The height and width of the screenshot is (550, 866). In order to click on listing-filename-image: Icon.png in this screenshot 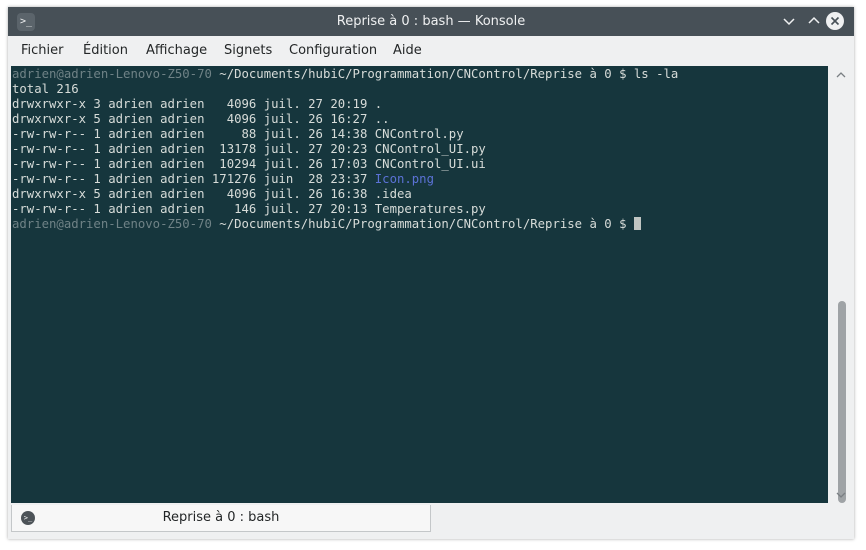, I will do `click(404, 179)`.